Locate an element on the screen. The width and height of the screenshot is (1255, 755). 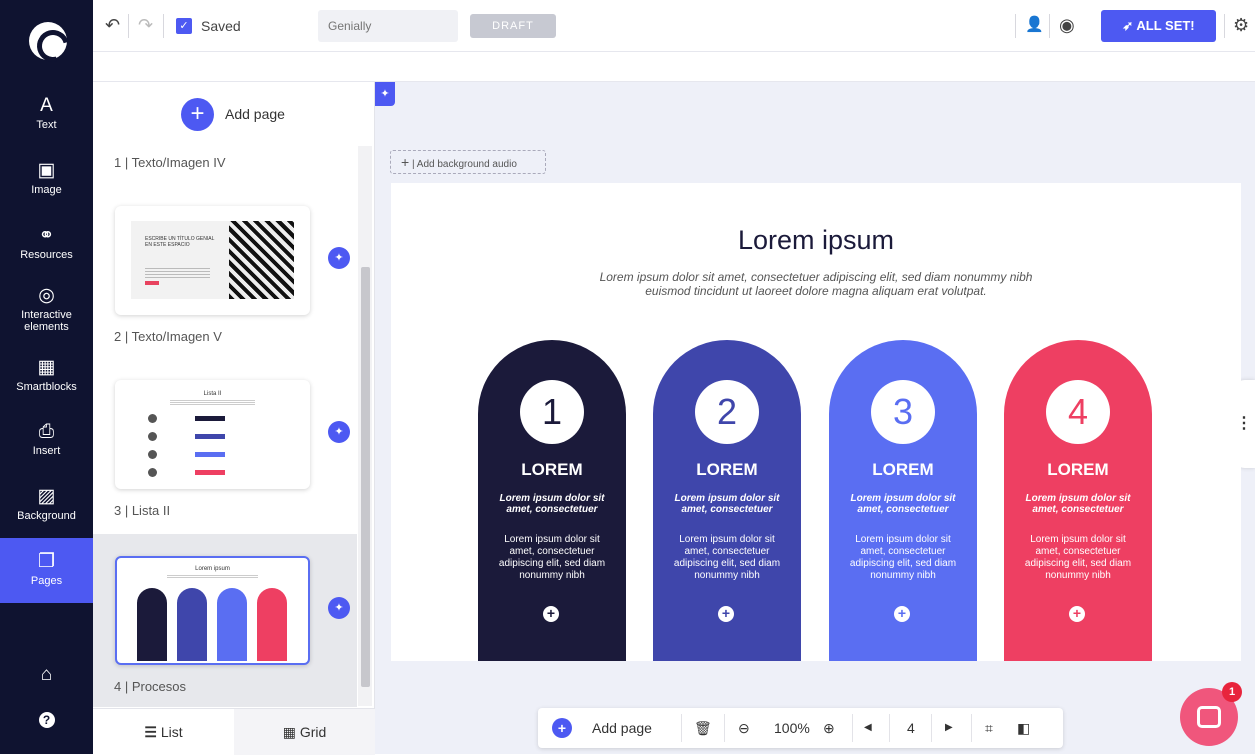
sidebar-item-label: Image is located at coordinates (46, 190).